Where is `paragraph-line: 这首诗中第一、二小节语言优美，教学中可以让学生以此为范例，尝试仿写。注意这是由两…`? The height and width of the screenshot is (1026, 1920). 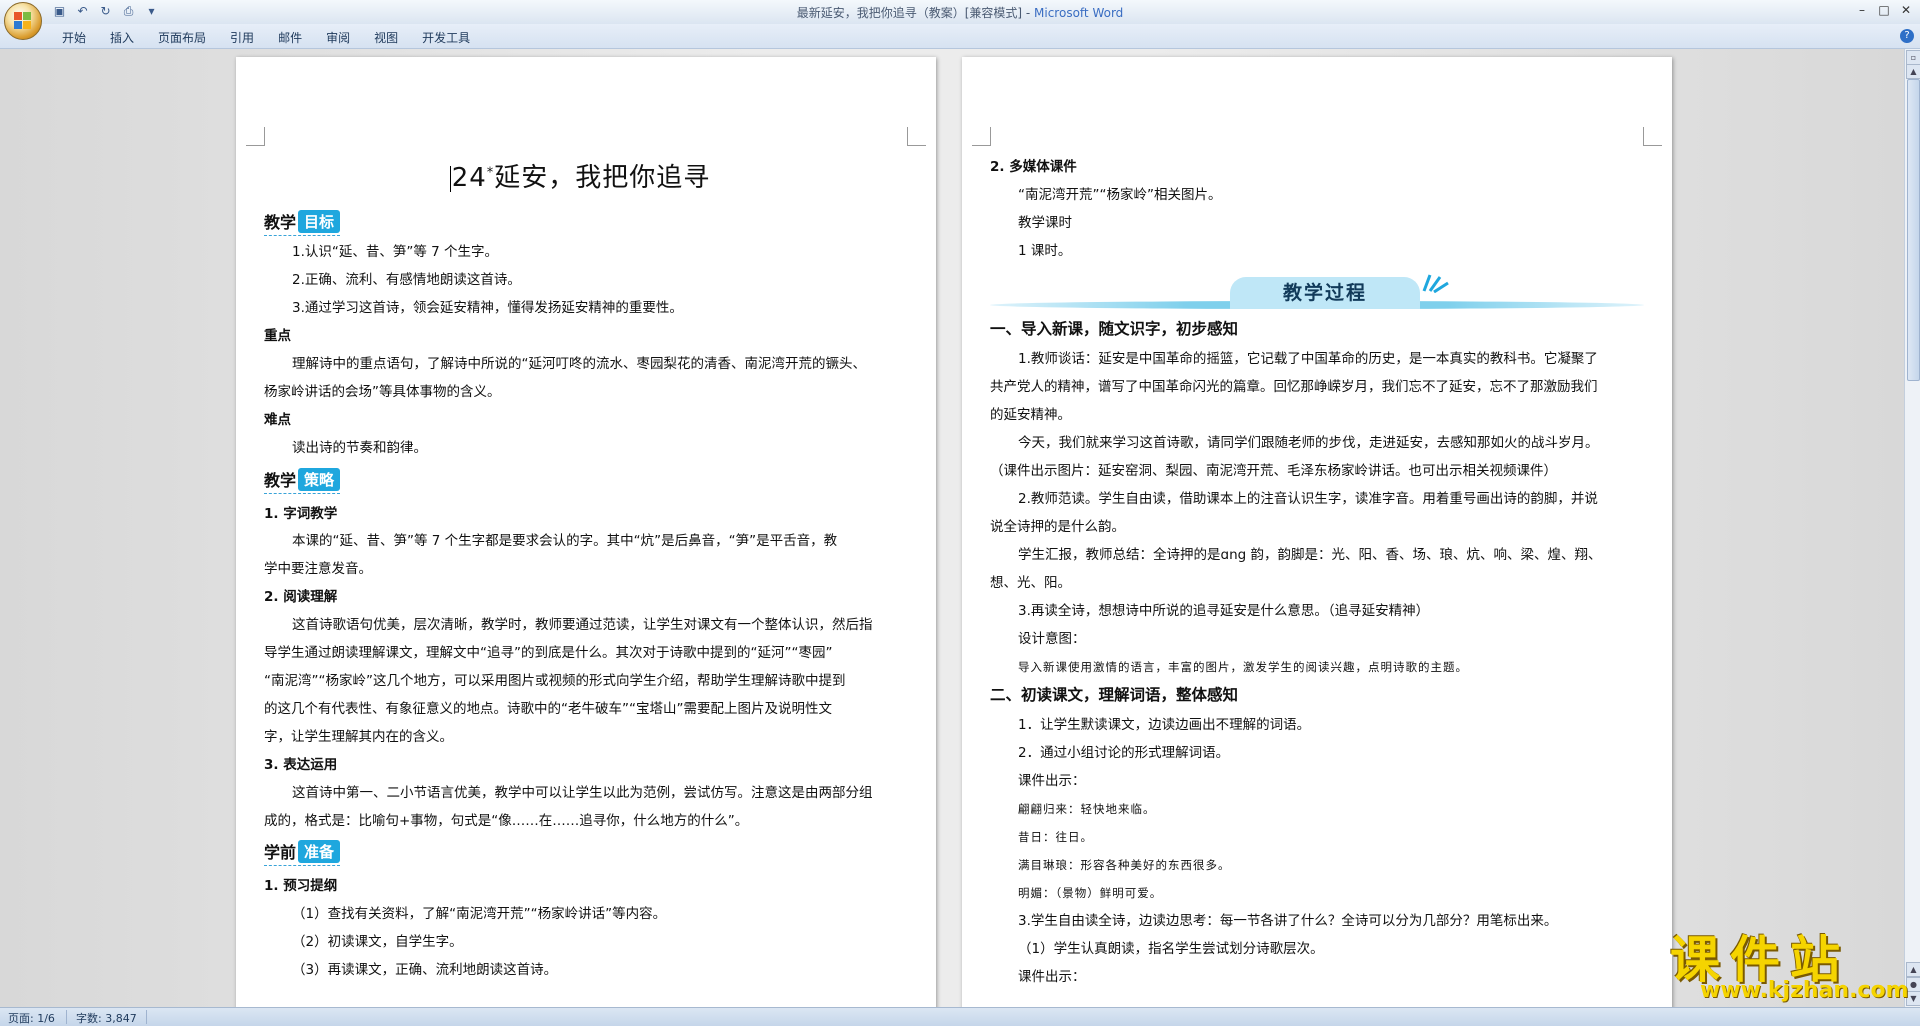
paragraph-line: 这首诗中第一、二小节语言优美，教学中可以让学生以此为范例，尝试仿写。注意这是由两… is located at coordinates (582, 793).